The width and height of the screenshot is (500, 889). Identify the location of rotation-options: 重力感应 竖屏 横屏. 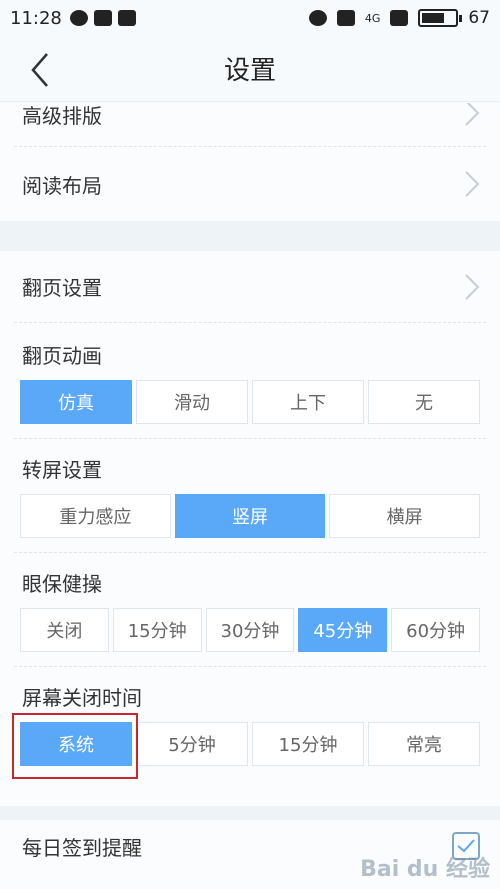
(250, 516).